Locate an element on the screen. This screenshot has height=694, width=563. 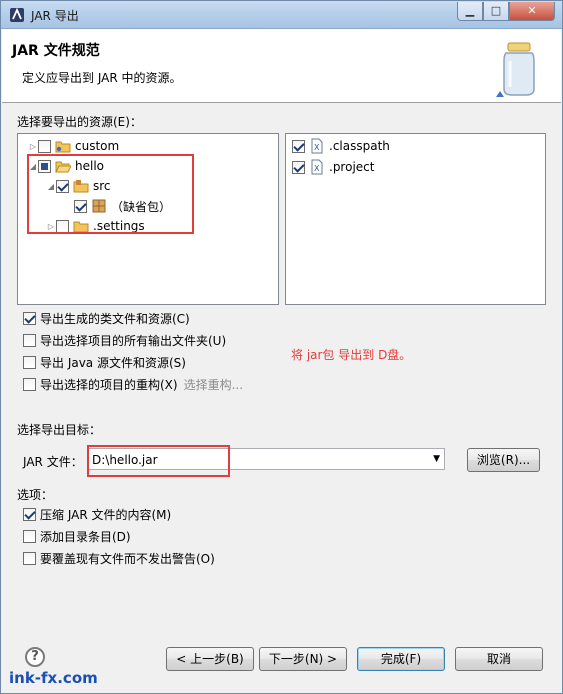
close-icon: ✕ is located at coordinates (532, 10).